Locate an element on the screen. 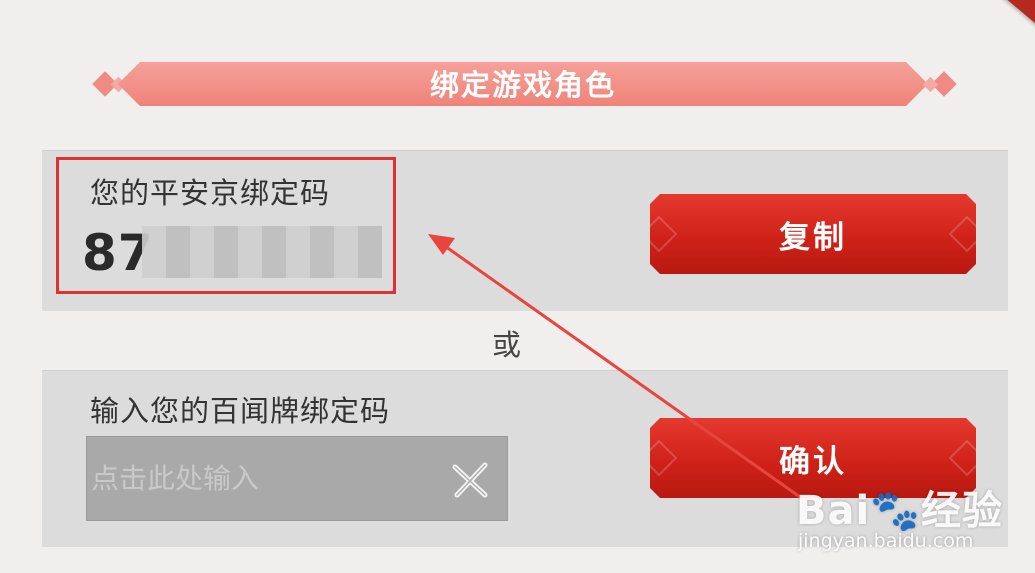  page-title: 绑定游戏角色 is located at coordinates (522, 85).